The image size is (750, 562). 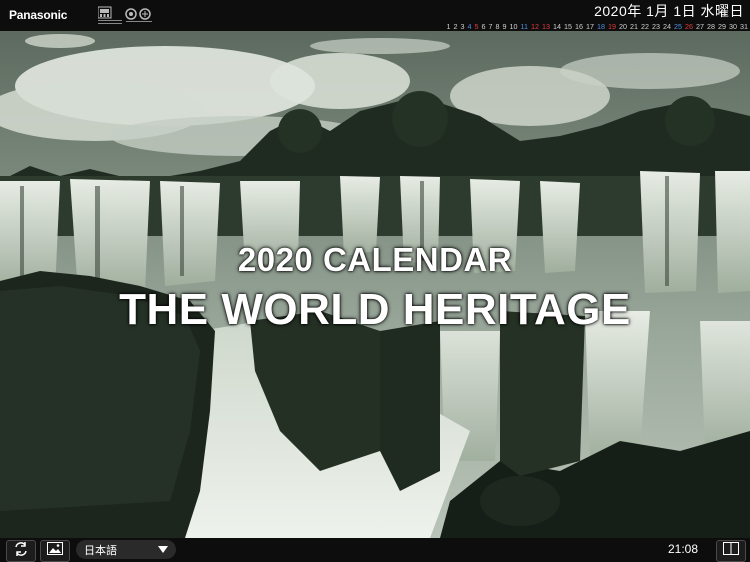 I want to click on day-23: 23, so click(x=656, y=26).